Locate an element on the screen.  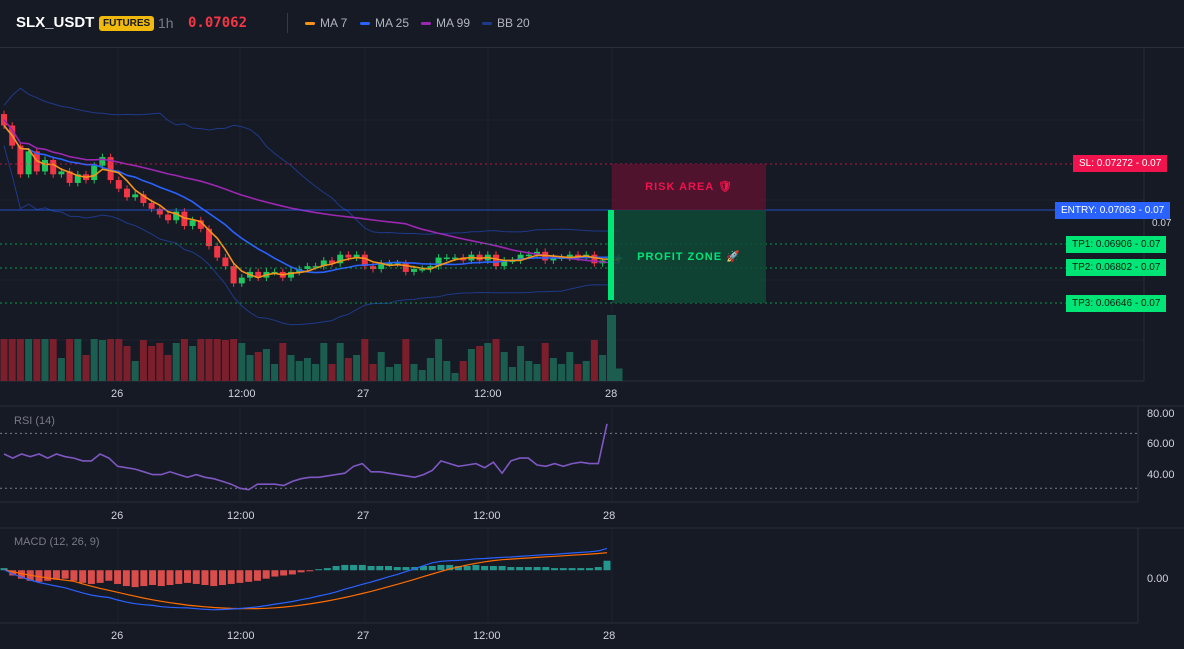
ma99-line is located at coordinates (311, 191).